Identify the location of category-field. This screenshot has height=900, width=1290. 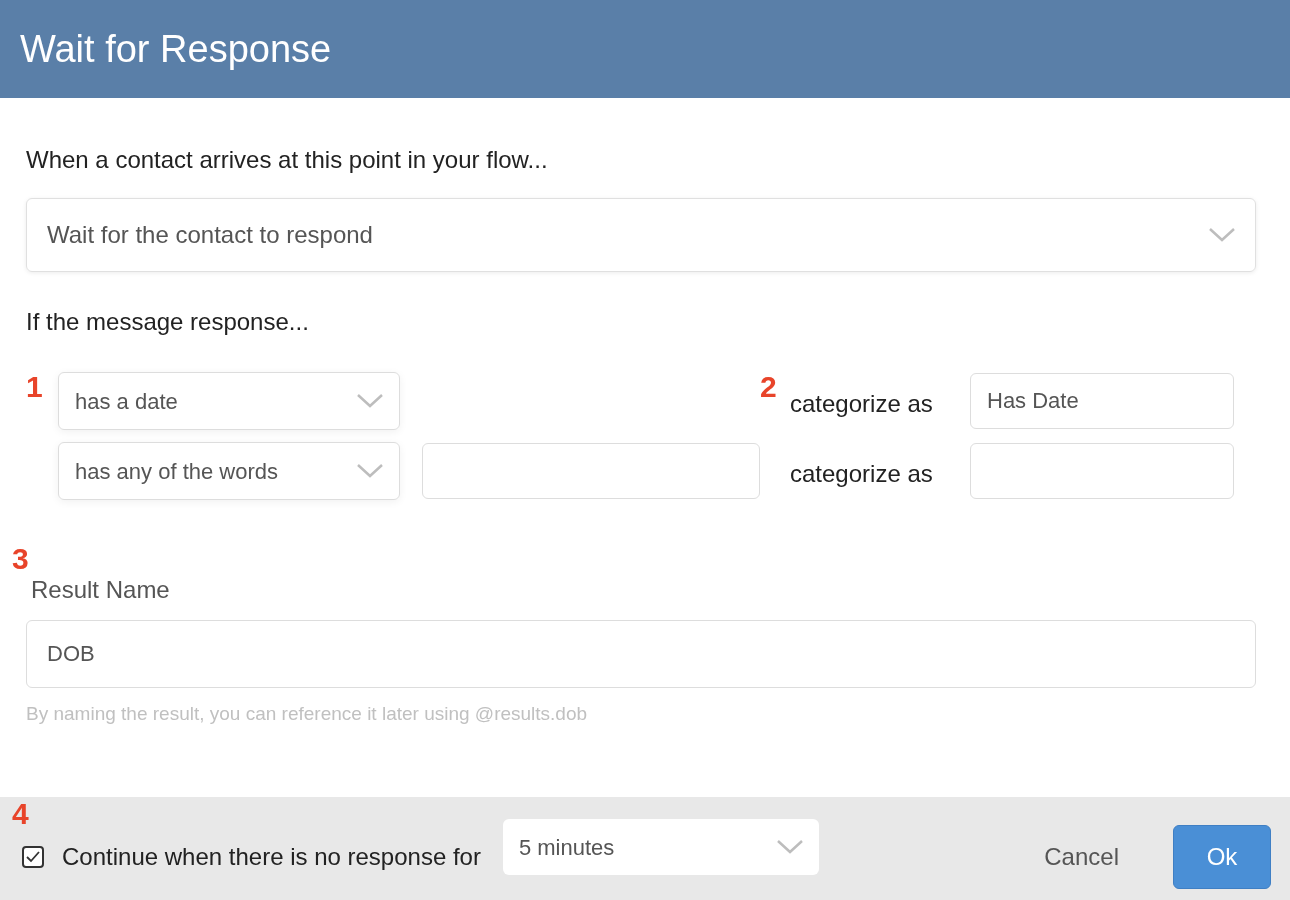
(1102, 471).